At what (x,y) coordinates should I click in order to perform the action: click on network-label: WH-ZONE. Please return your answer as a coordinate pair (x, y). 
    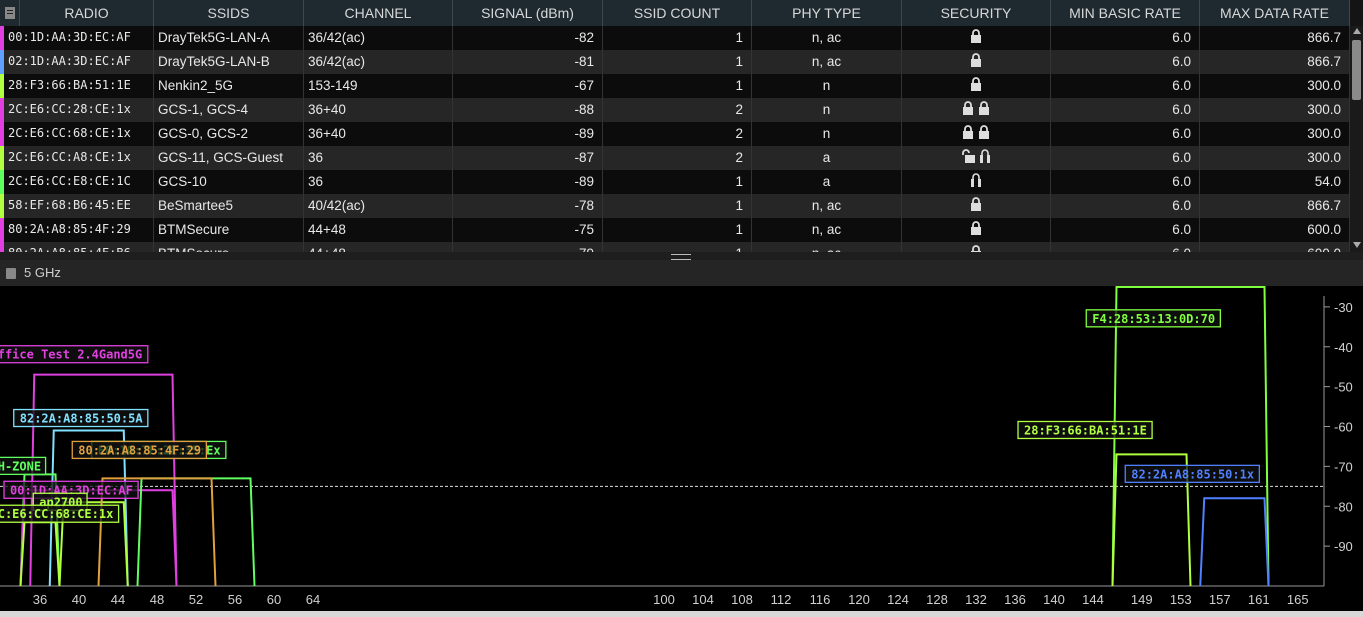
    Looking at the image, I should click on (23, 466).